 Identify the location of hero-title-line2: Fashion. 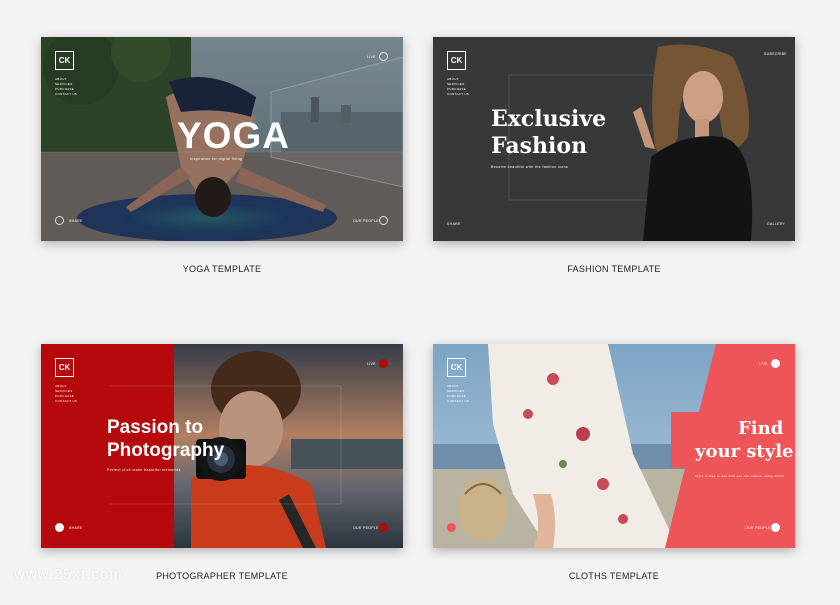
(539, 146).